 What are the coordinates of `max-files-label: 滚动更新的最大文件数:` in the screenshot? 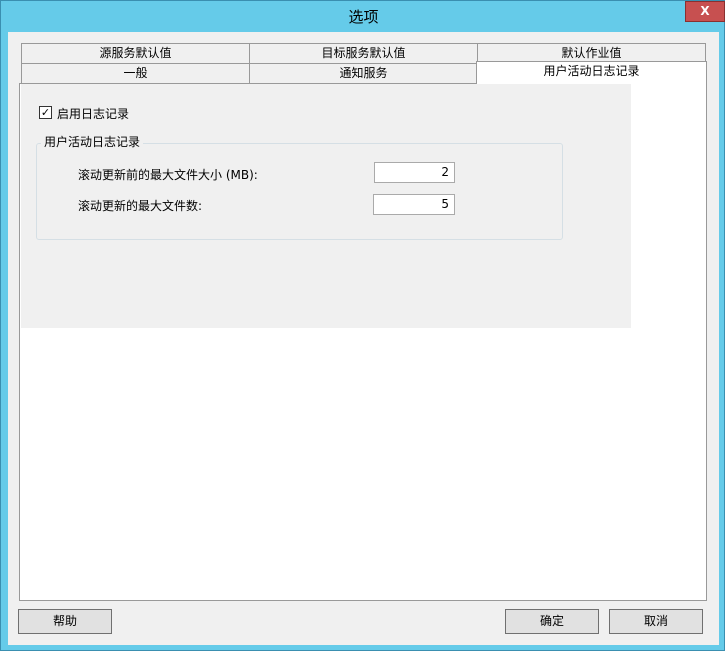 It's located at (140, 206).